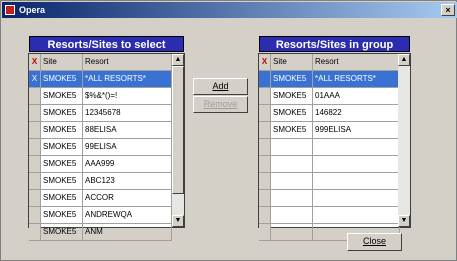 The image size is (457, 261). Describe the element at coordinates (127, 164) in the screenshot. I see `resort-cell: AAA999` at that location.